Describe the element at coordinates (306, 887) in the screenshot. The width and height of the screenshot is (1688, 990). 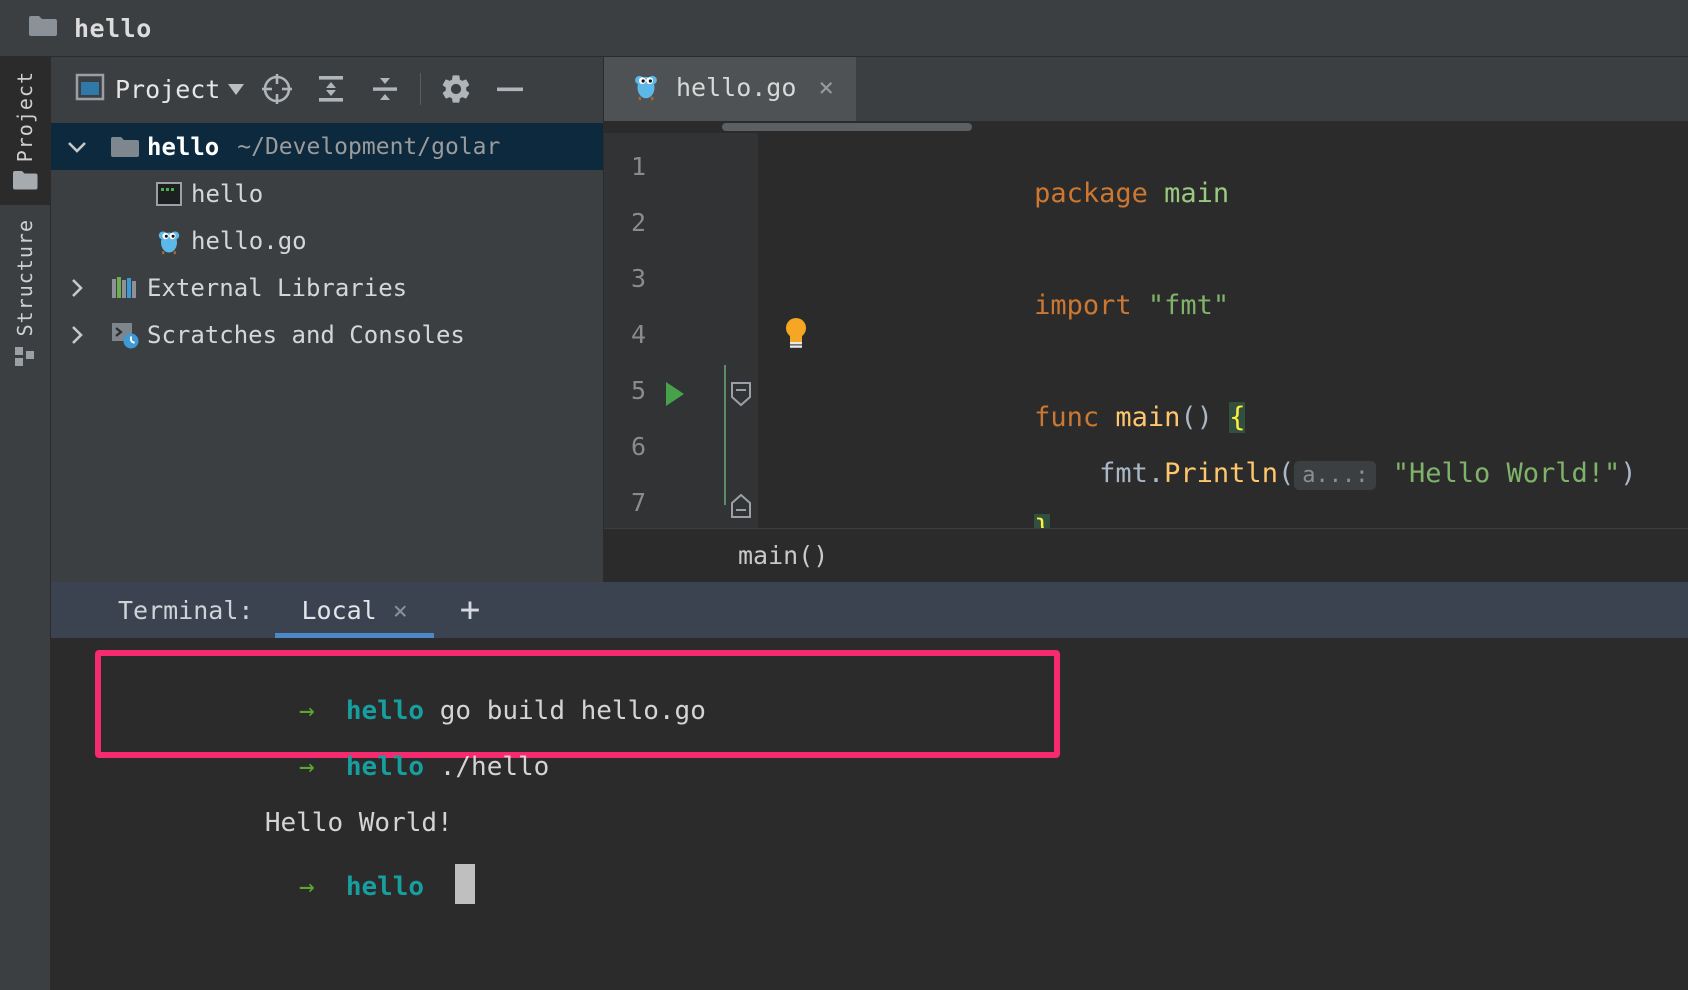
I see `prompt-arrow-icon: →` at that location.